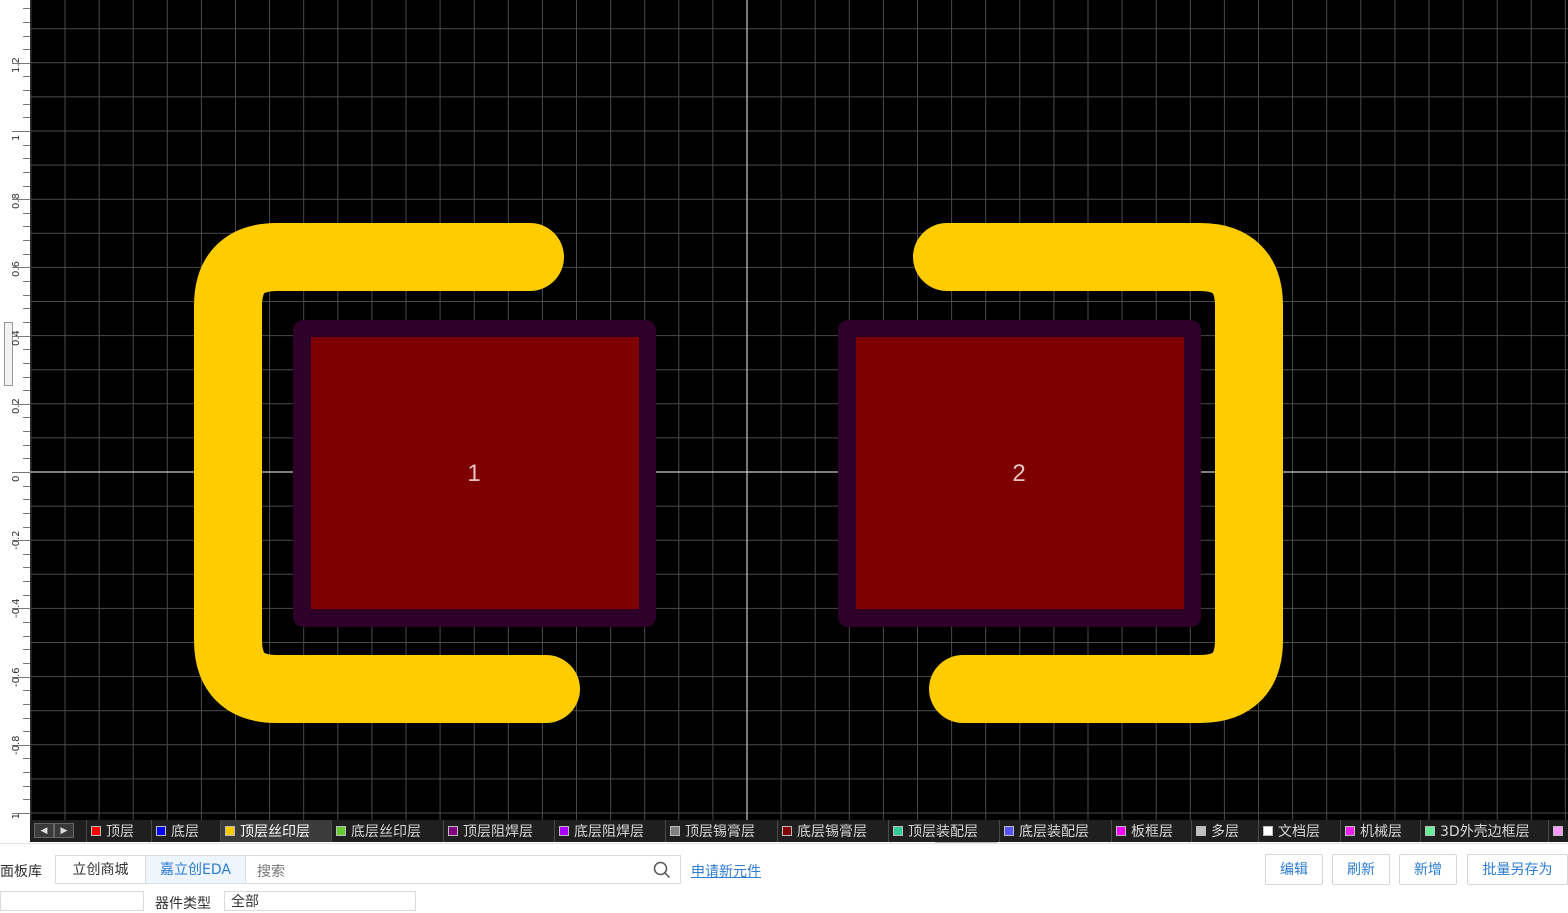 The height and width of the screenshot is (913, 1568). What do you see at coordinates (1361, 869) in the screenshot?
I see `refresh-button: 刷新` at bounding box center [1361, 869].